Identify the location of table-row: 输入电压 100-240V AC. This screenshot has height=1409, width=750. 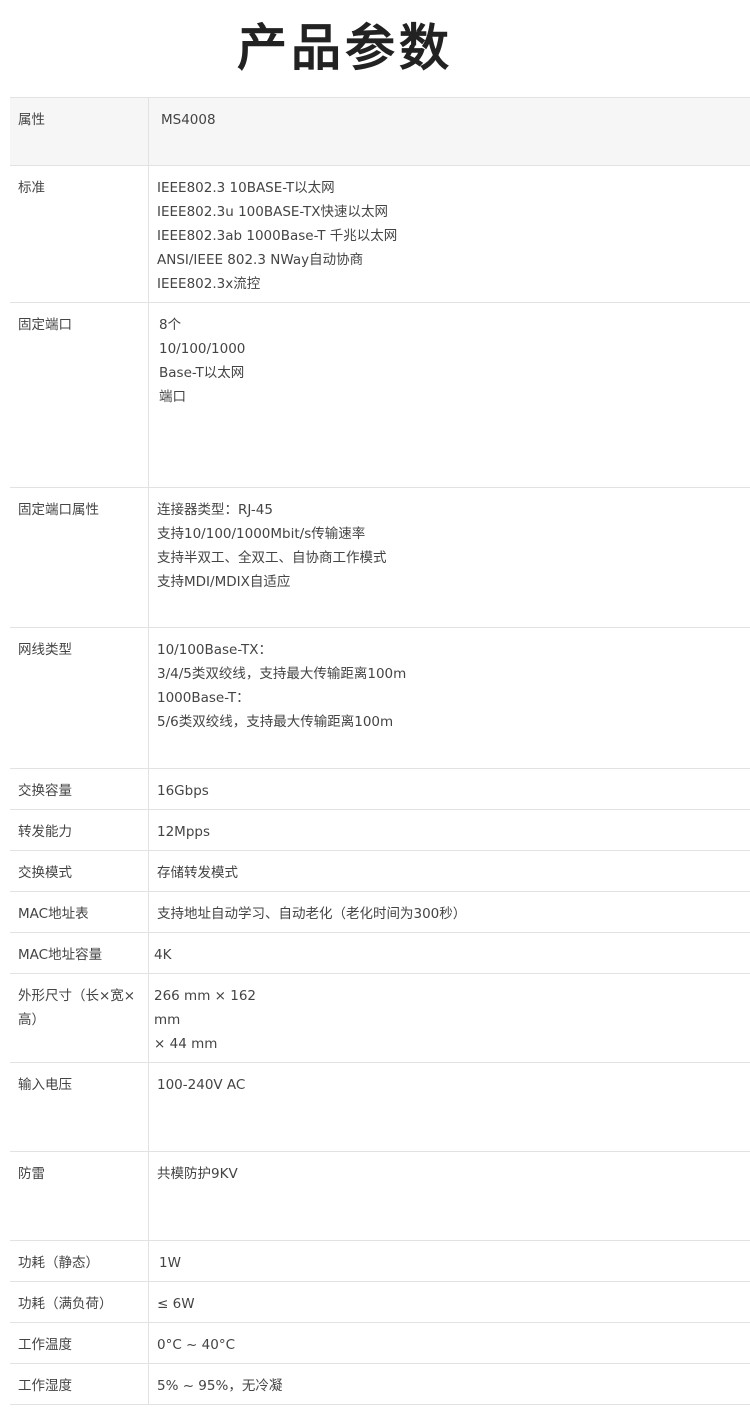
(380, 1107).